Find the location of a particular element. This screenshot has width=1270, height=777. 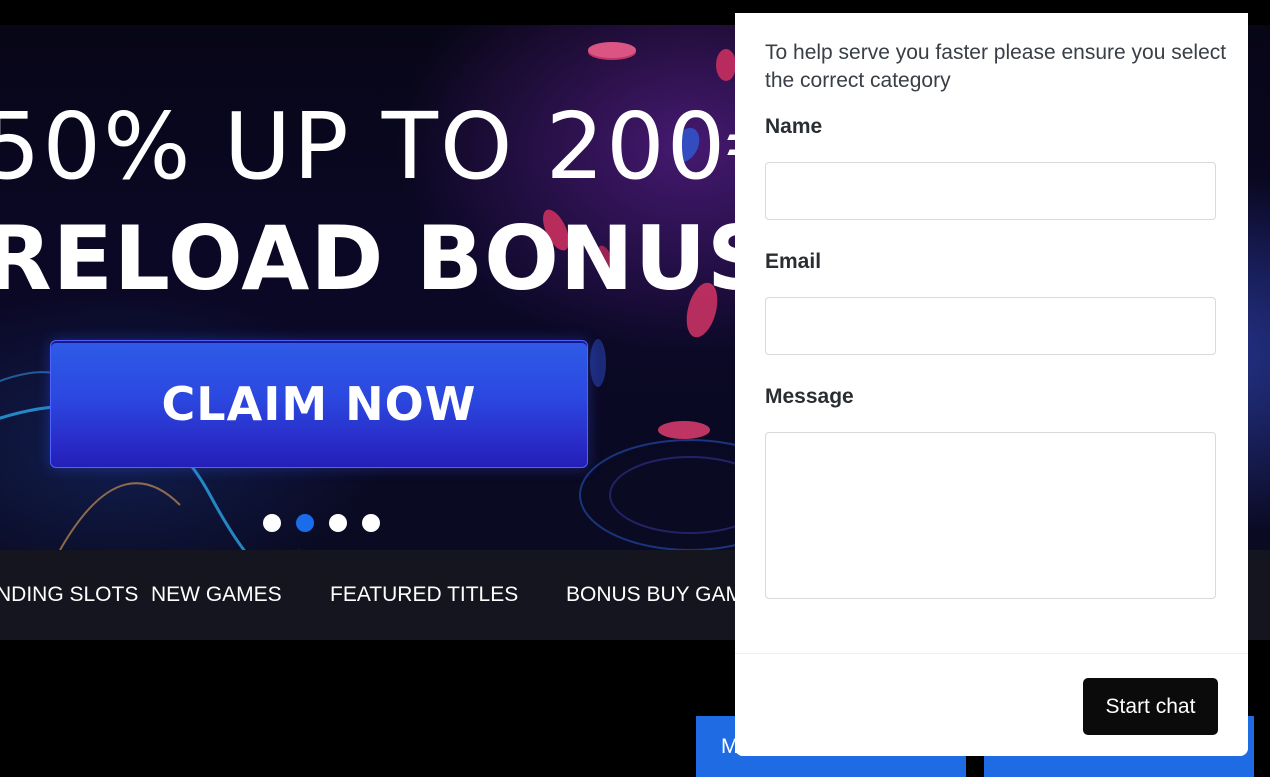

chat-form-footer: Start chat is located at coordinates (991, 704).